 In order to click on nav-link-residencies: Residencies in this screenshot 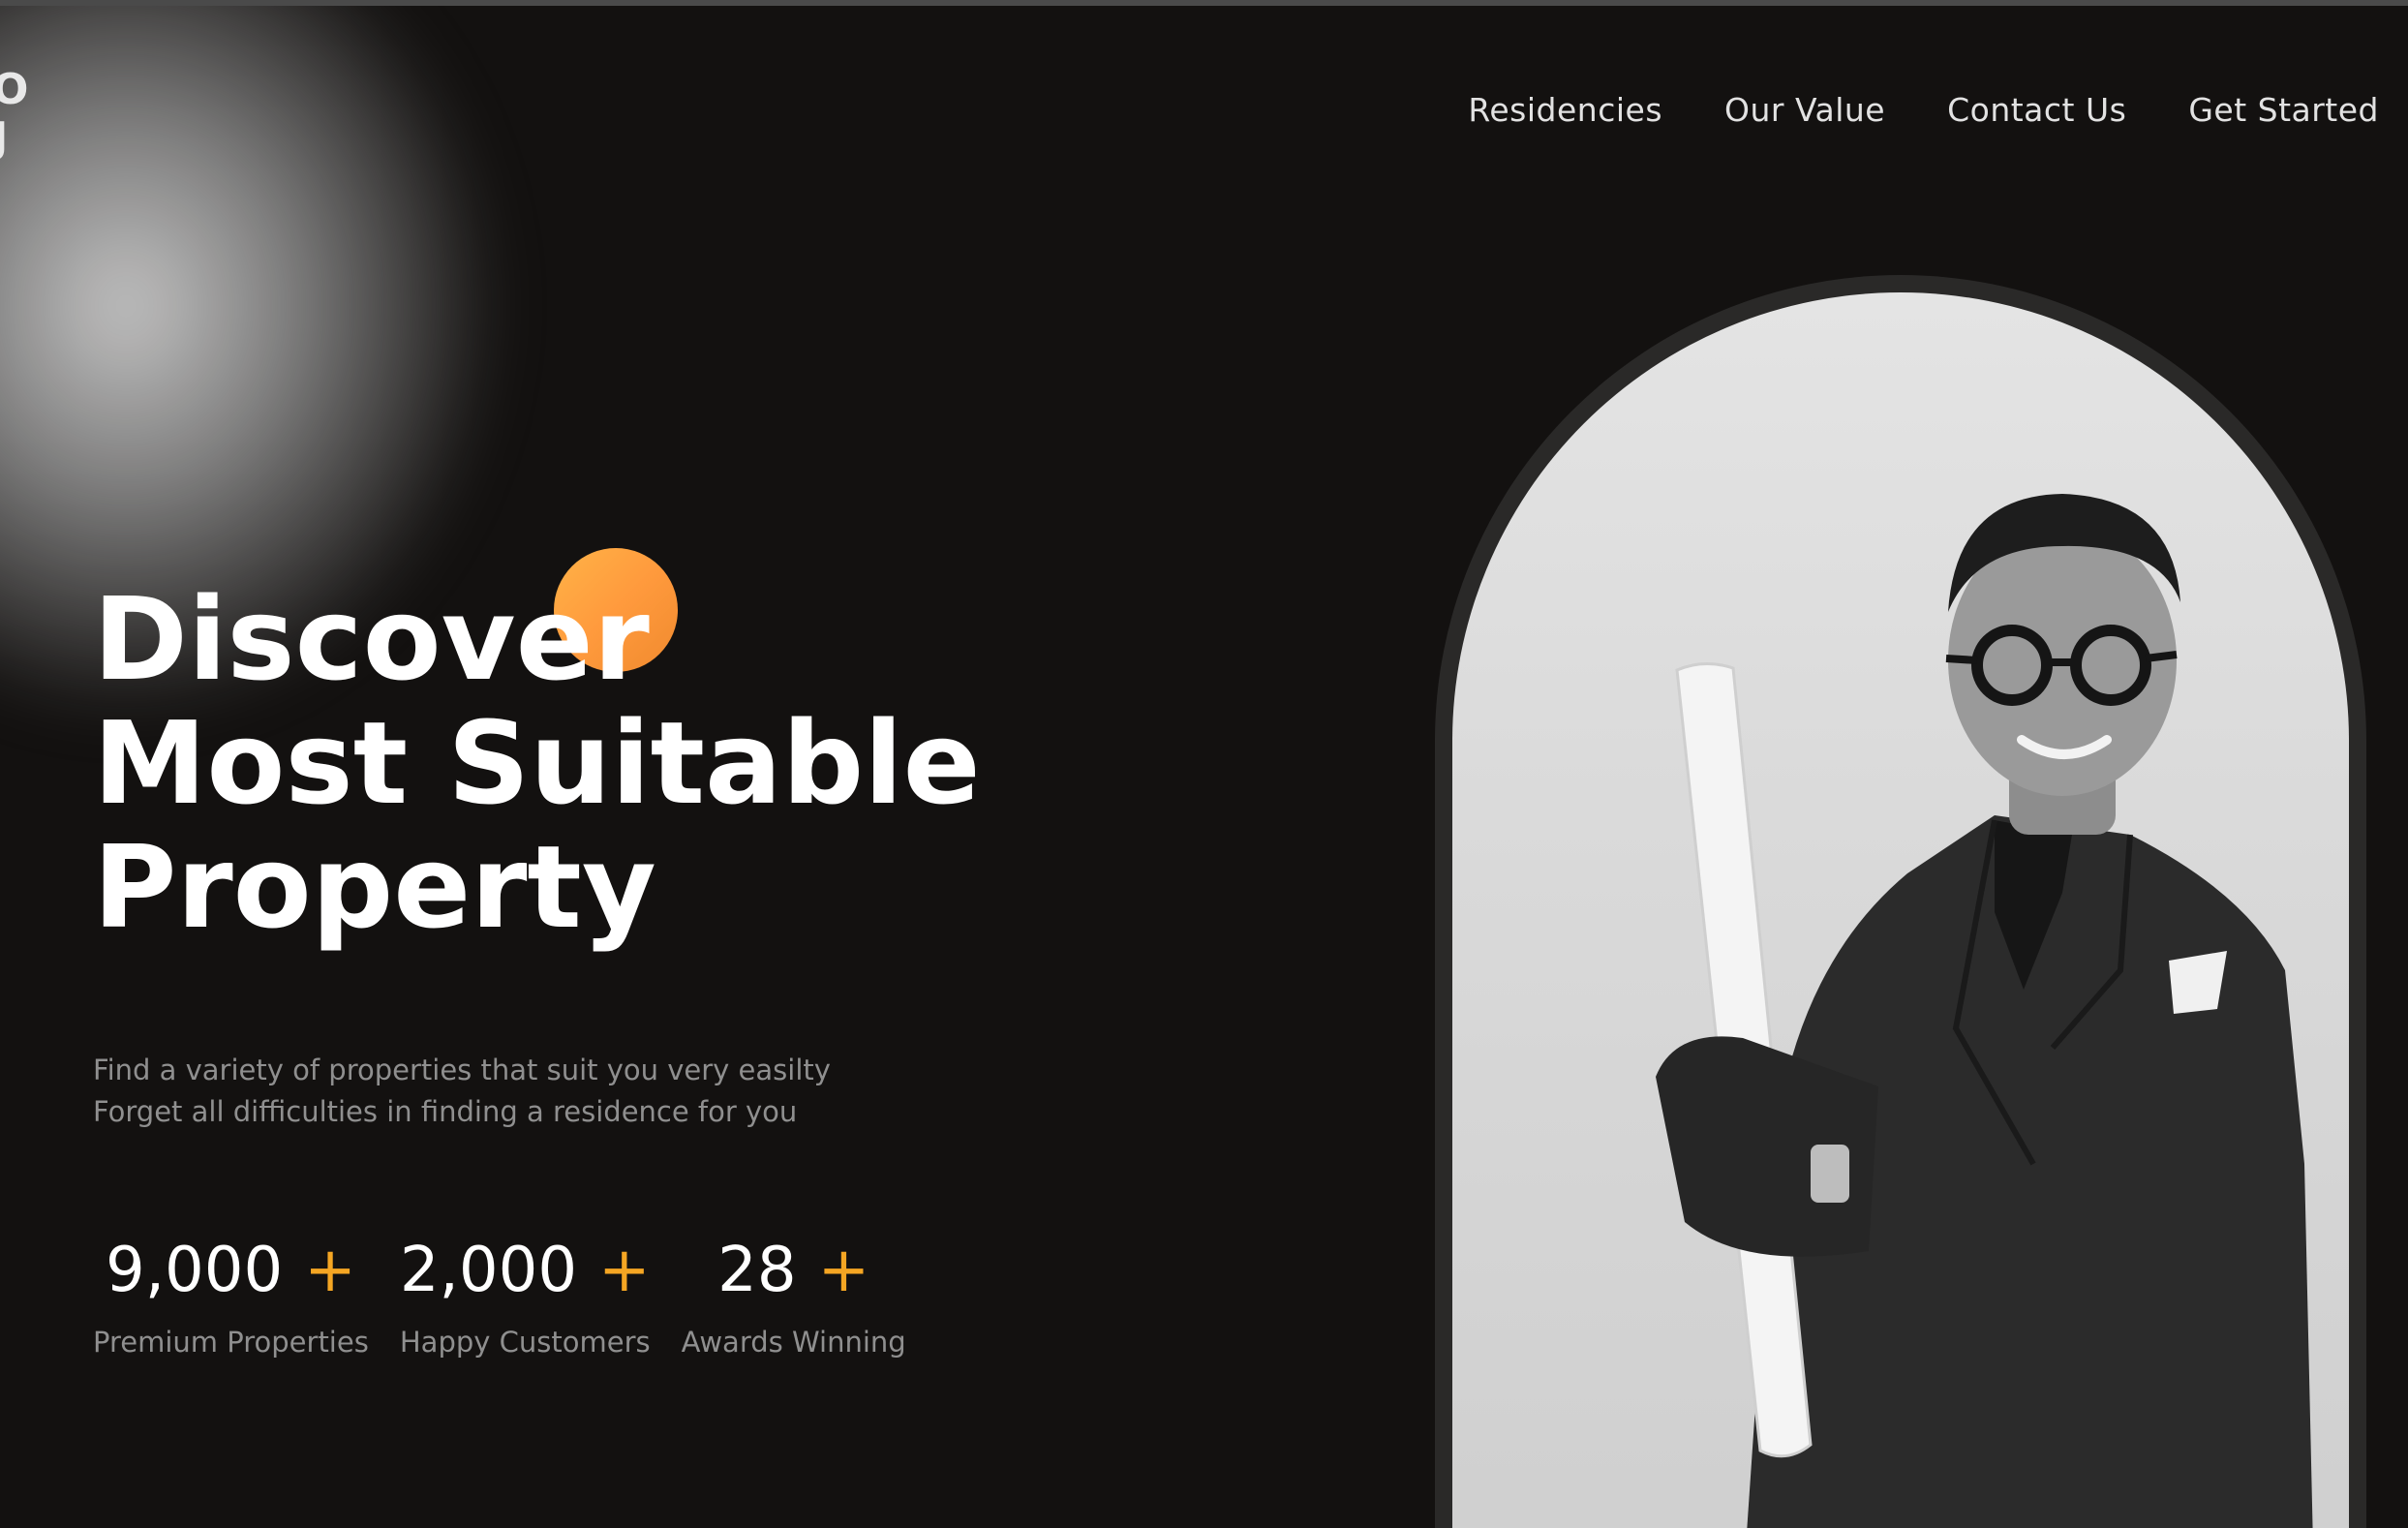, I will do `click(1565, 110)`.